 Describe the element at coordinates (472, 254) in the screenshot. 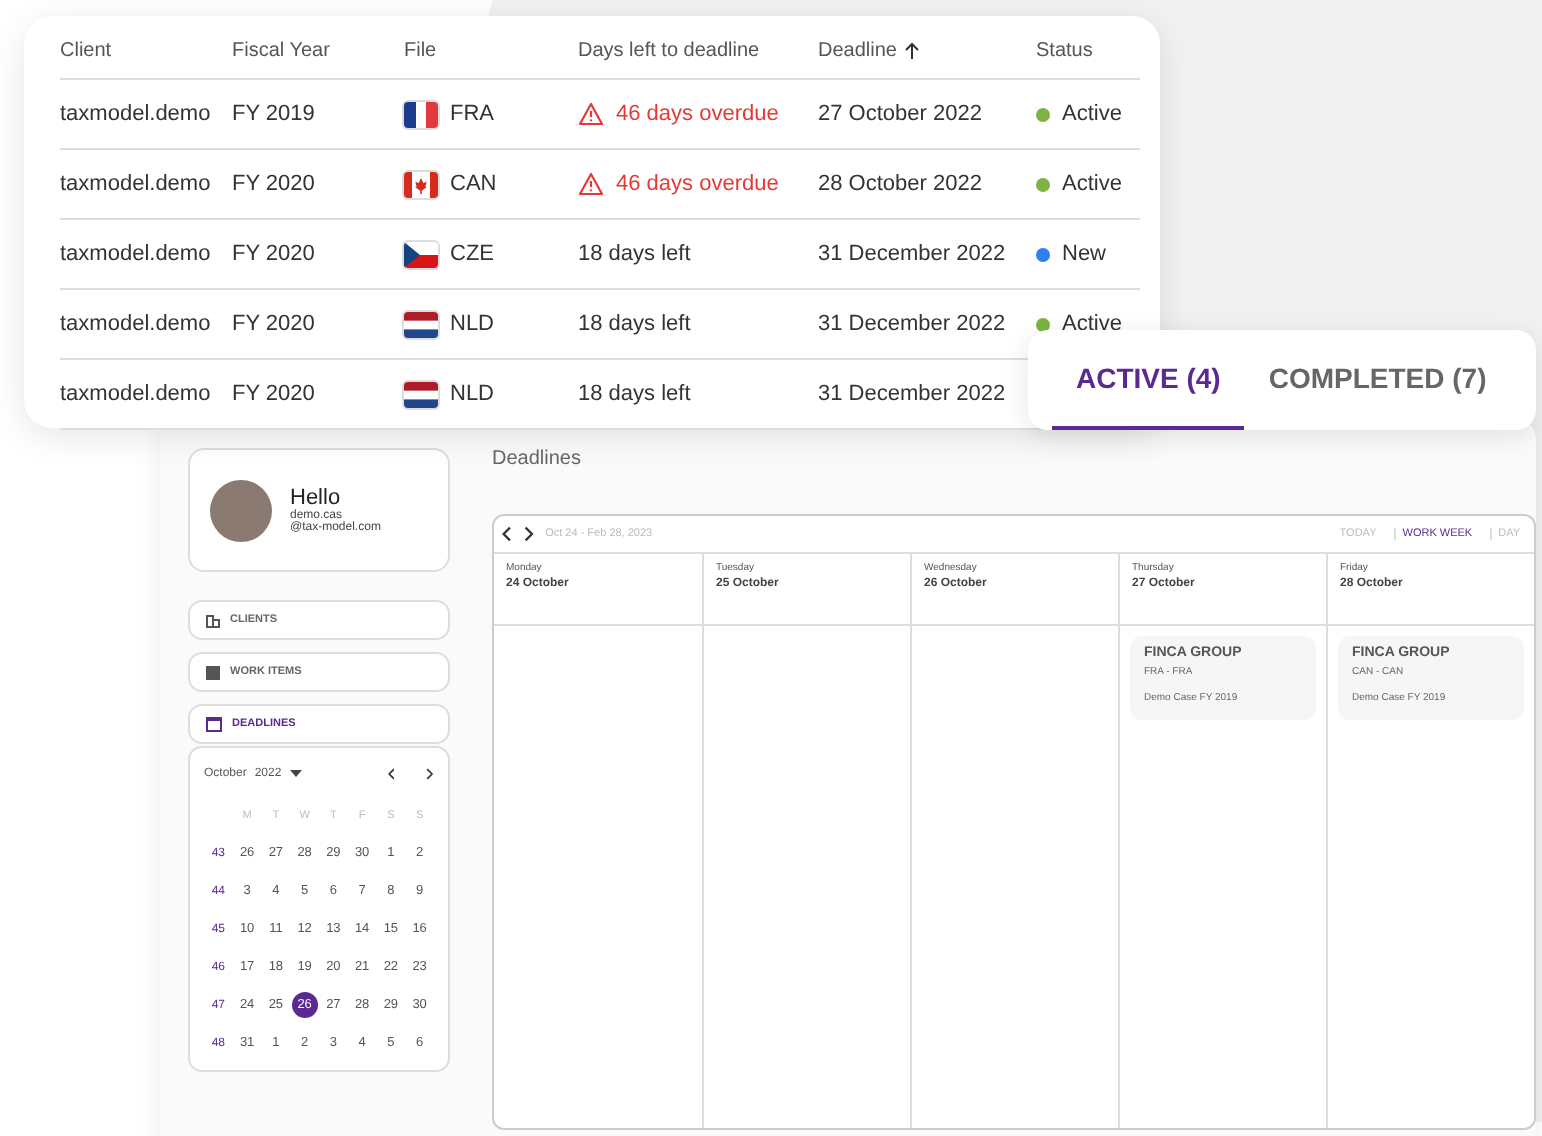

I see `file-code: CZE` at that location.